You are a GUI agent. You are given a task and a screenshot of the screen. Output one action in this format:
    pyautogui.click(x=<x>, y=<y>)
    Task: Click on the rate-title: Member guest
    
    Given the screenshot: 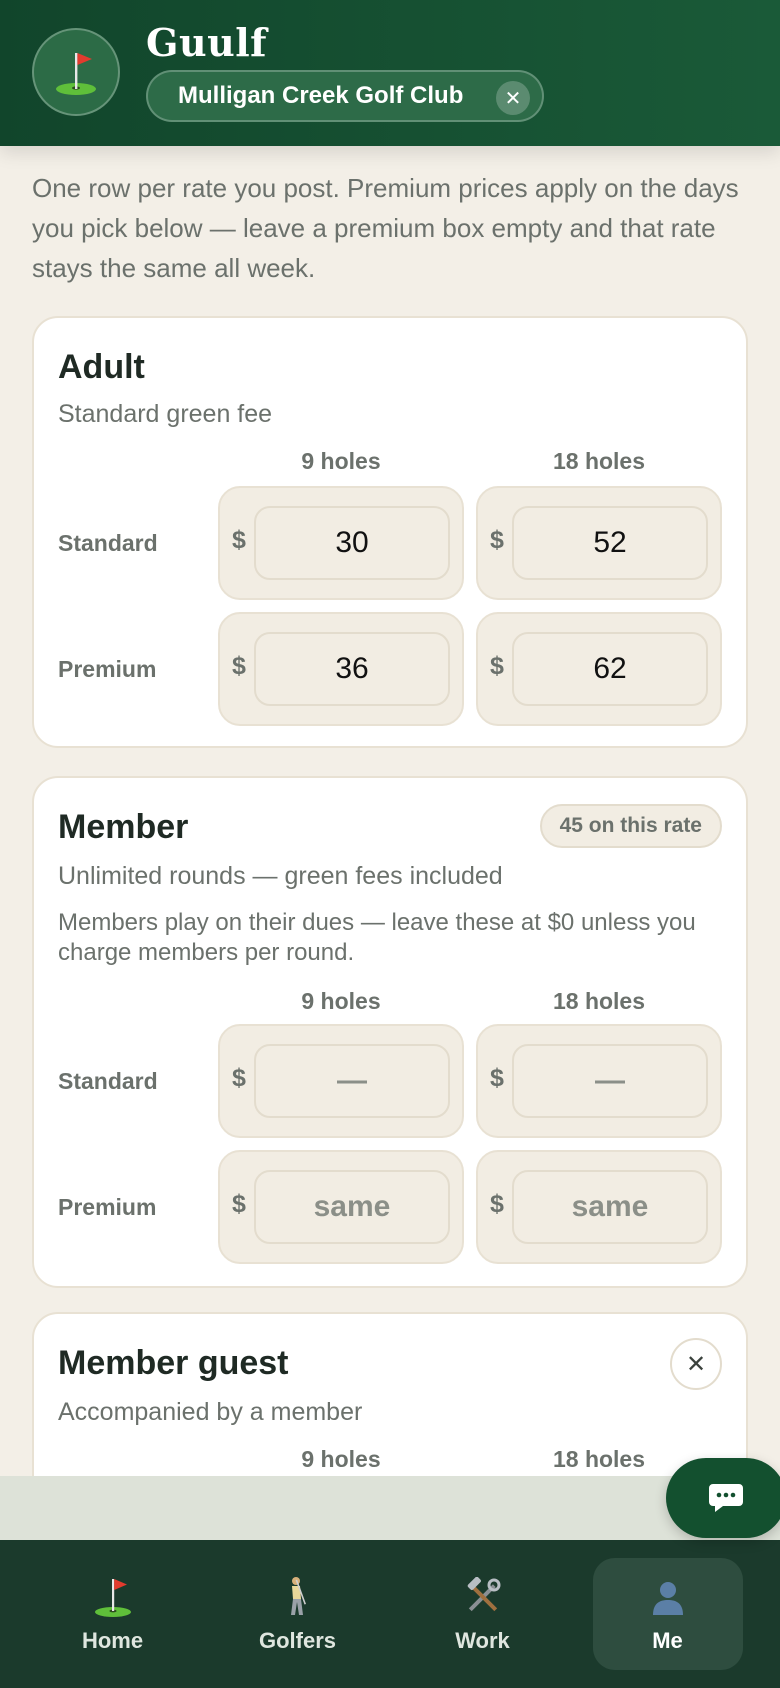 What is the action you would take?
    pyautogui.click(x=173, y=1363)
    